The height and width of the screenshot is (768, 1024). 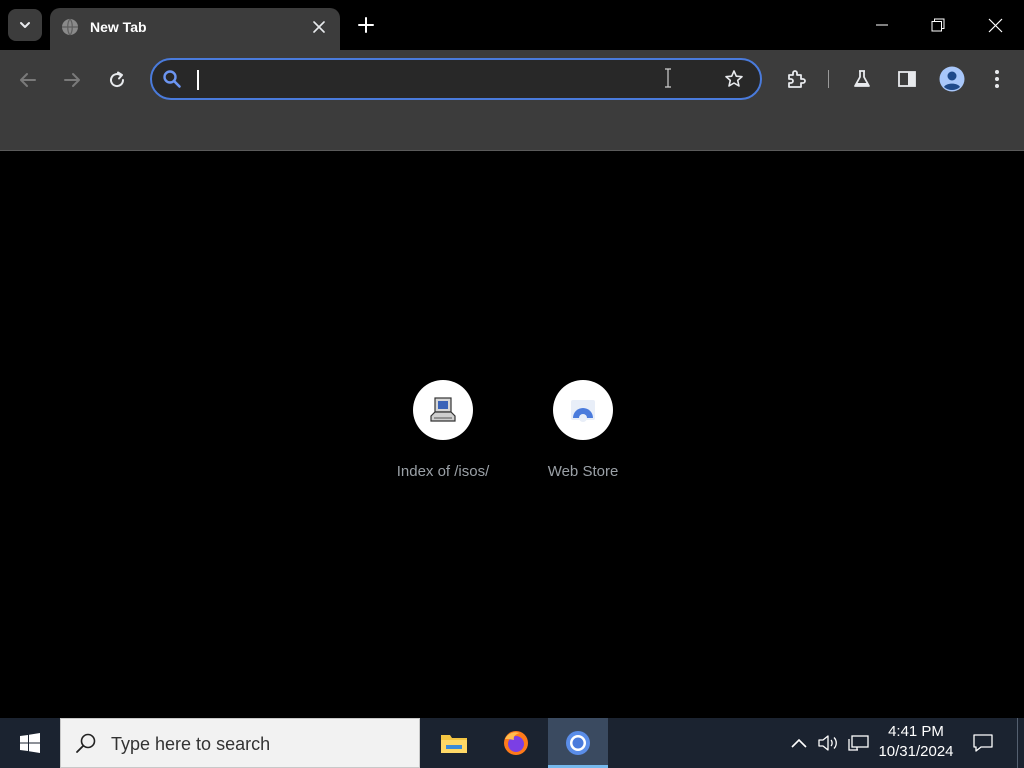 I want to click on tab-new-tab: New Tab, so click(x=195, y=29).